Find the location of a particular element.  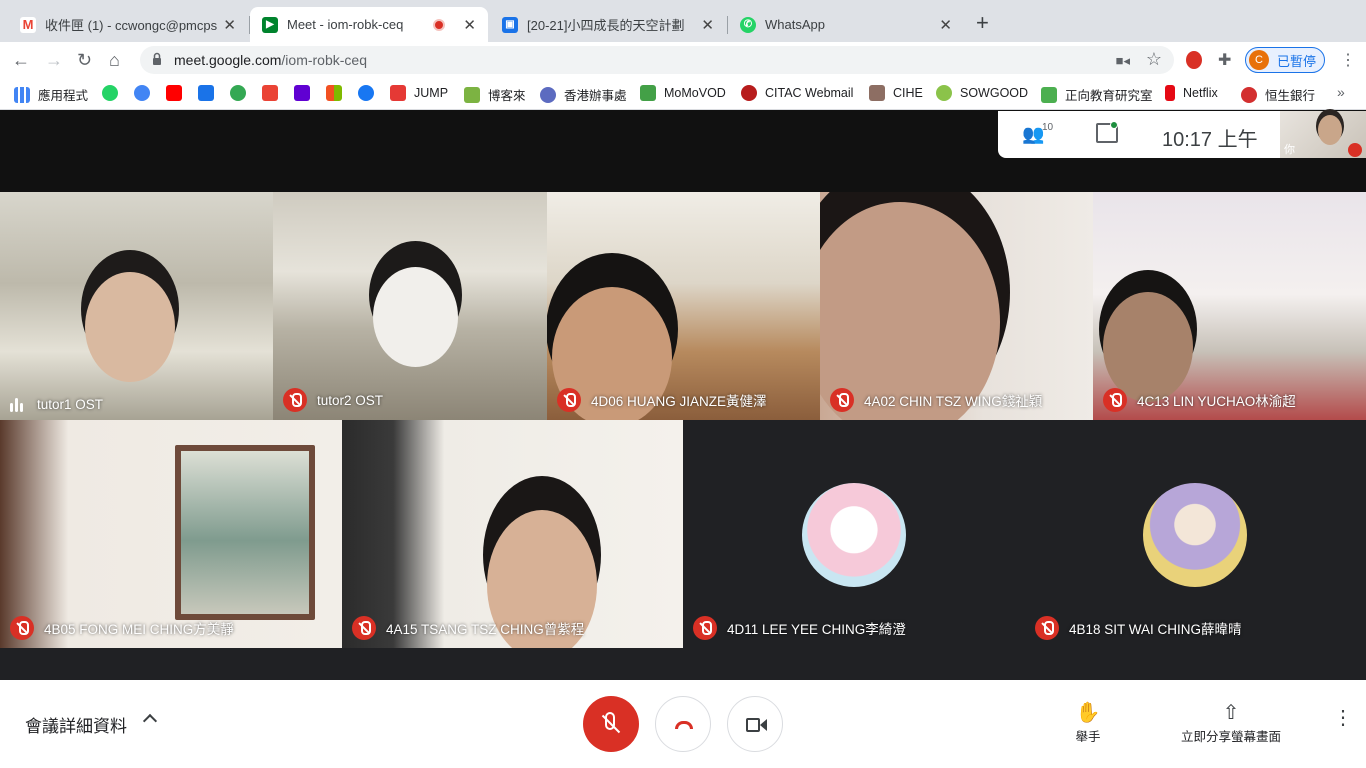

forward-icon: → is located at coordinates (54, 60).